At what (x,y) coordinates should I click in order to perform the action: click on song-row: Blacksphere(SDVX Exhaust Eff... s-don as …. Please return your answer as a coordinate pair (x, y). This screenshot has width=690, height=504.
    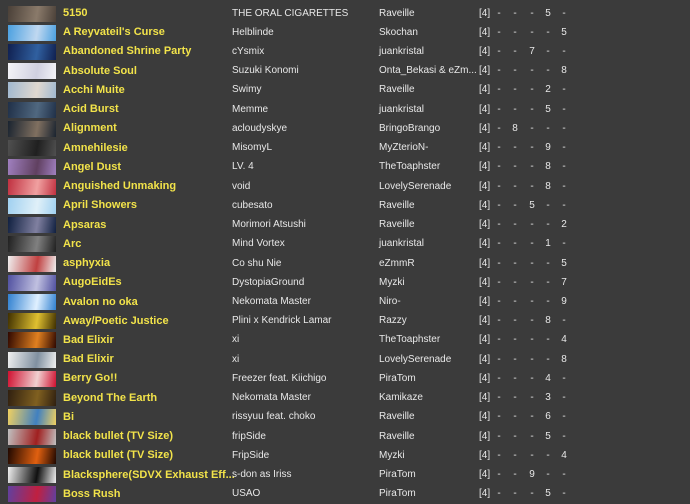
    Looking at the image, I should click on (345, 475).